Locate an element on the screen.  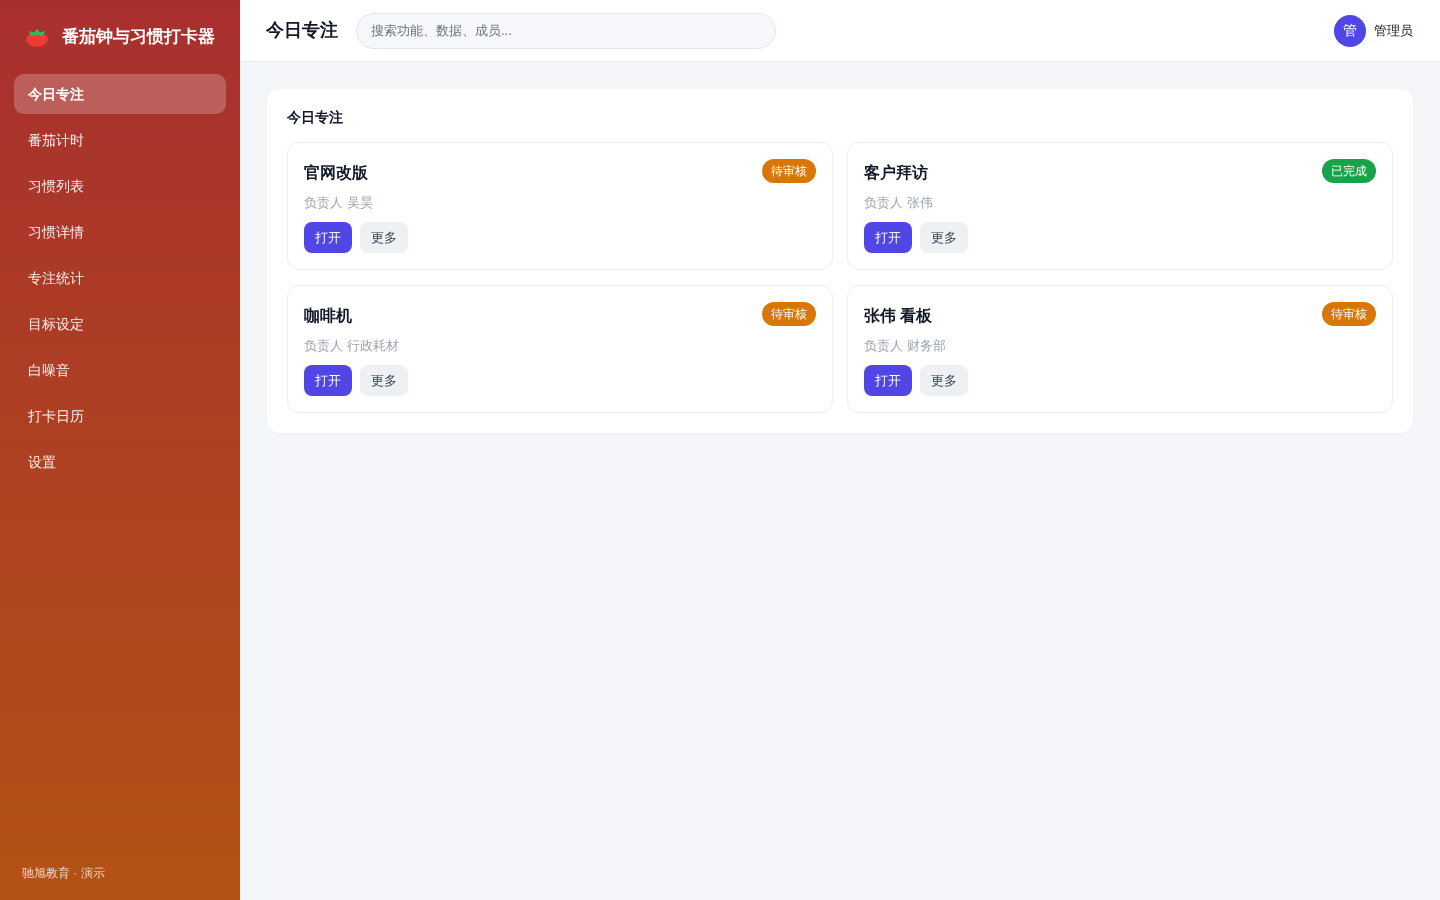
status-tag: 已完成 is located at coordinates (1349, 171).